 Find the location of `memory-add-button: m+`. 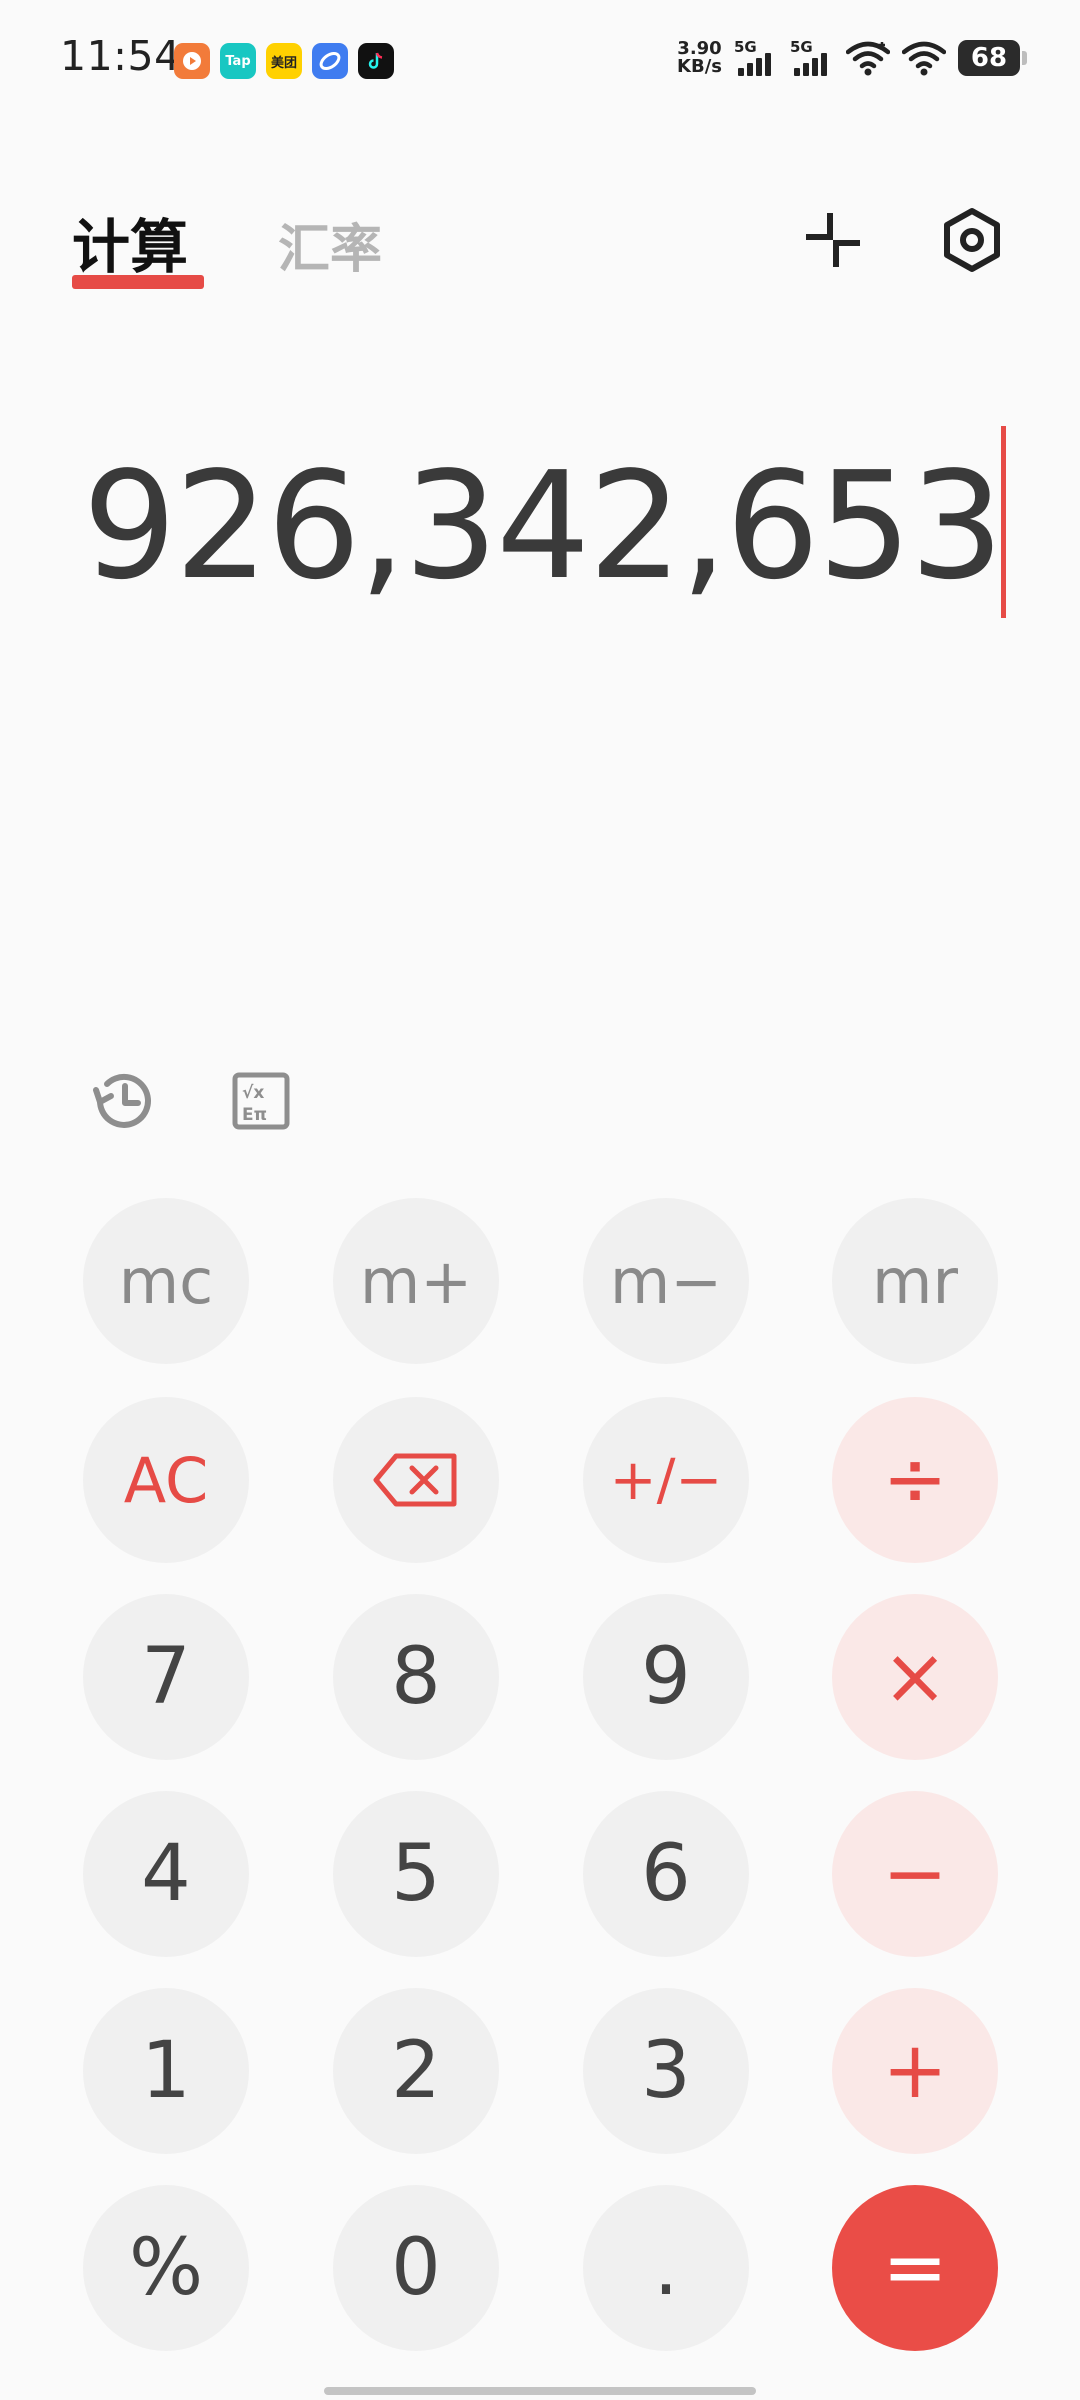

memory-add-button: m+ is located at coordinates (416, 1281).